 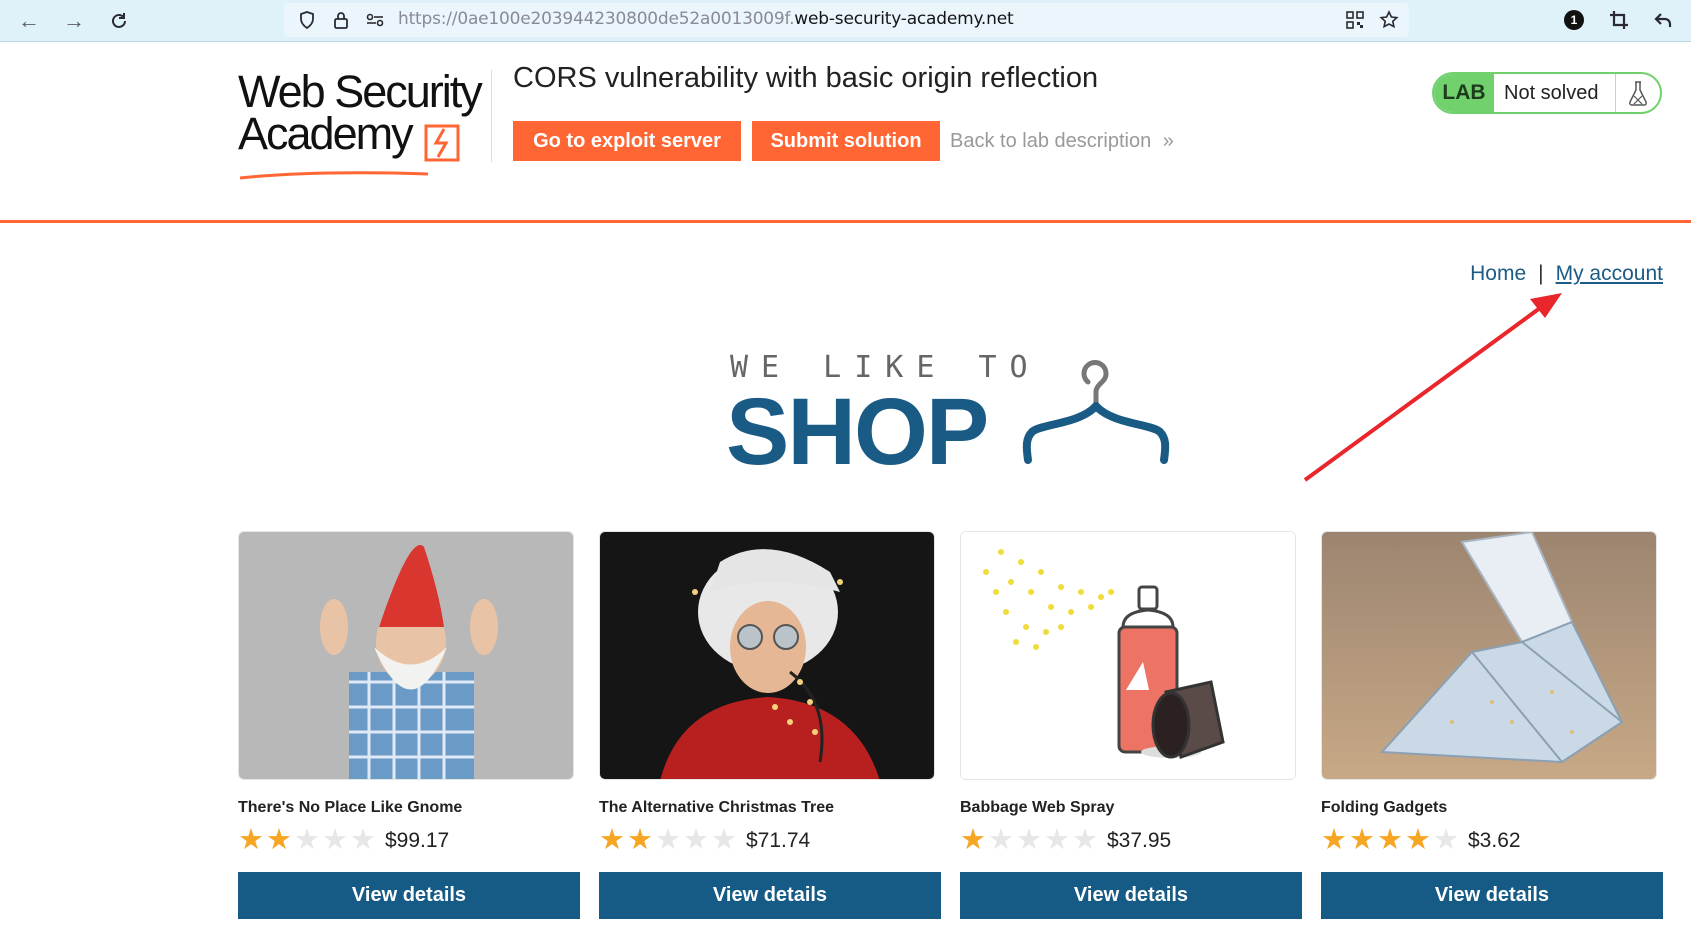 What do you see at coordinates (1384, 807) in the screenshot?
I see `product-name: Folding Gadgets` at bounding box center [1384, 807].